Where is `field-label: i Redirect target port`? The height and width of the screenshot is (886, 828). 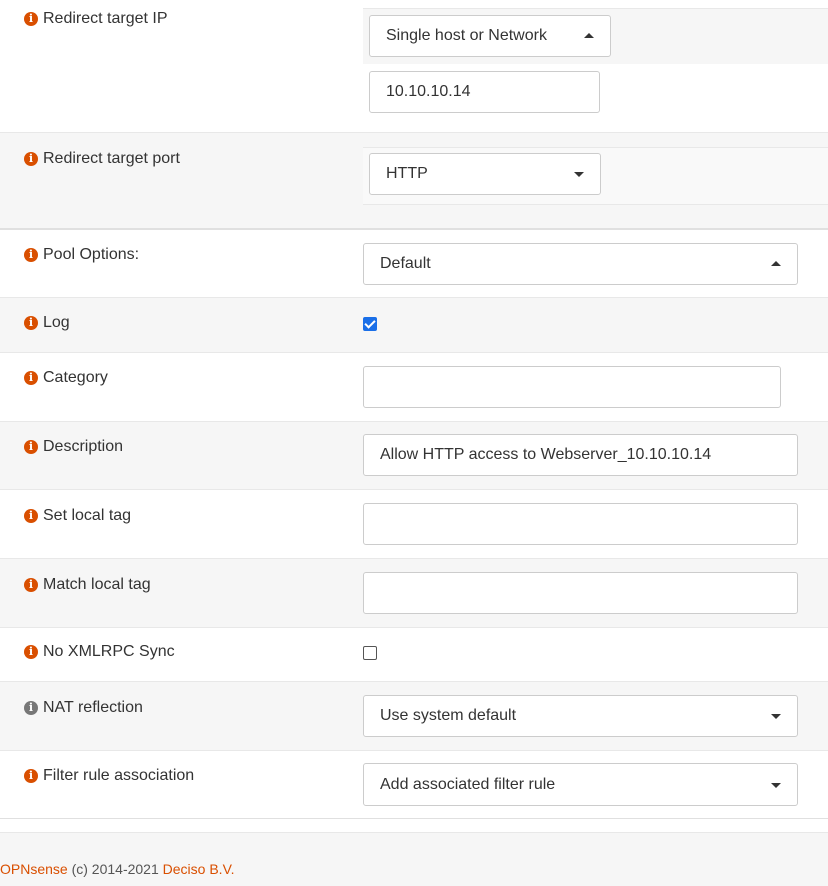 field-label: i Redirect target port is located at coordinates (102, 159).